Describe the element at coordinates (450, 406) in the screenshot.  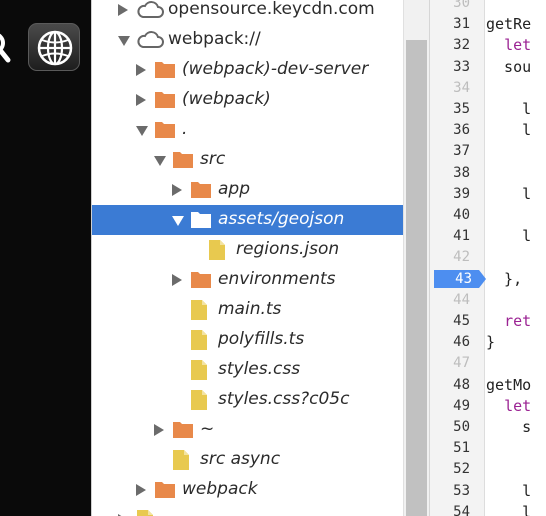
I see `line-number: 49` at that location.